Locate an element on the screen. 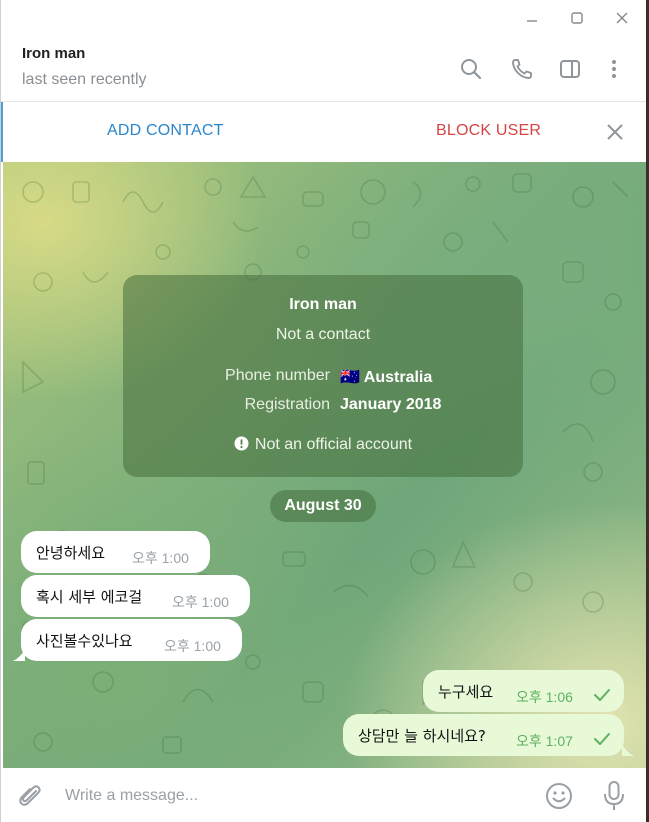 The height and width of the screenshot is (822, 649). message-composer is located at coordinates (323, 795).